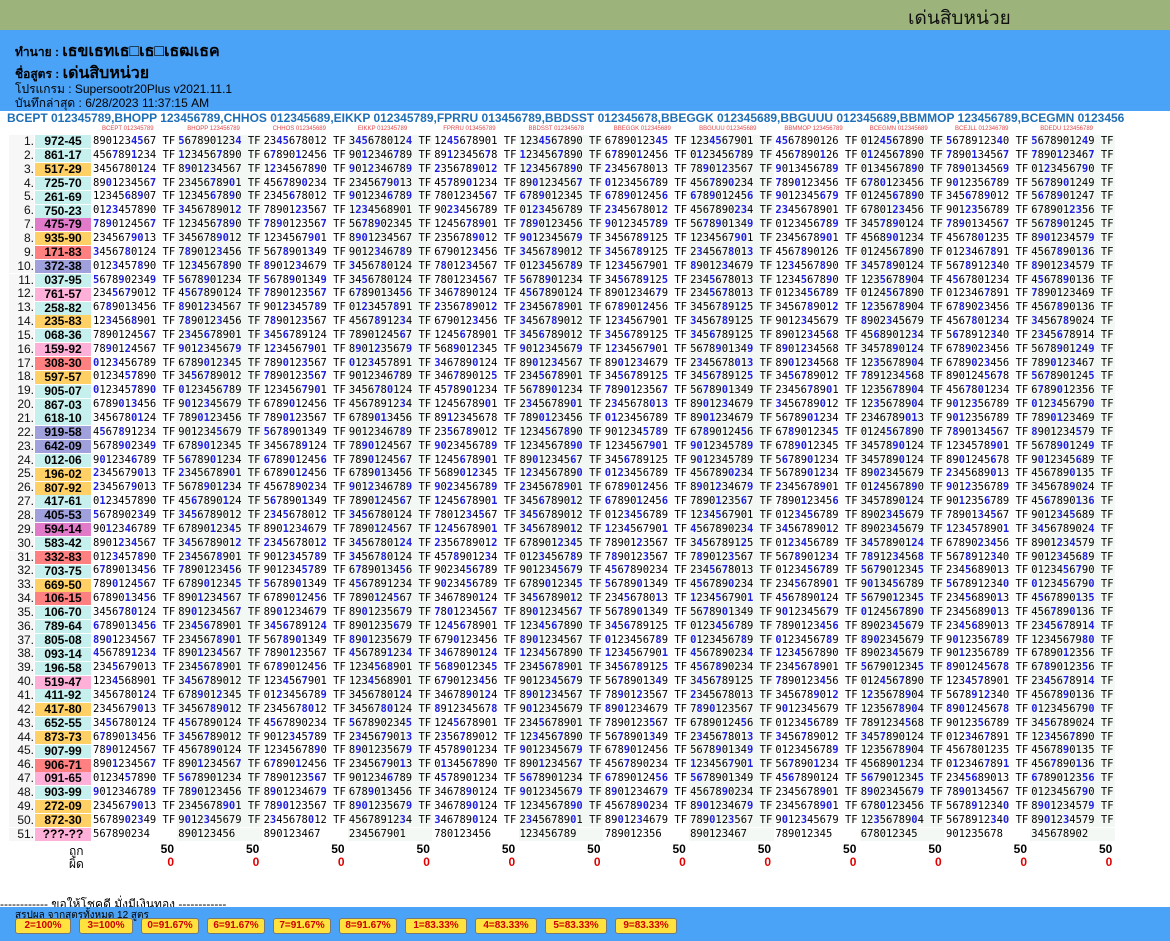 The width and height of the screenshot is (1170, 941). What do you see at coordinates (731, 612) in the screenshot?
I see `digit-cell: 5678901349 TF` at bounding box center [731, 612].